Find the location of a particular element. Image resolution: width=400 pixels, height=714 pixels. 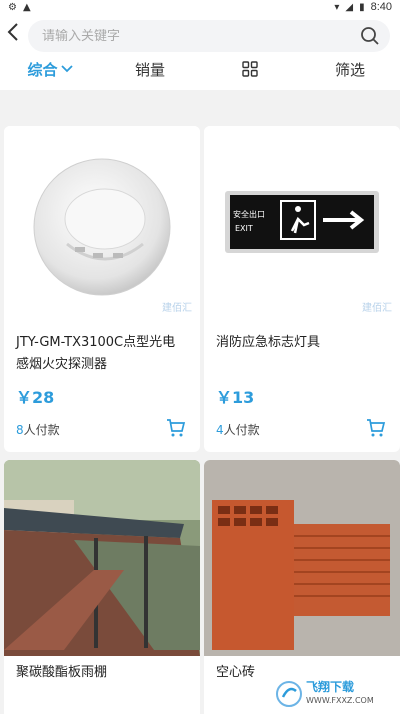

grid-view-icon is located at coordinates (250, 69).